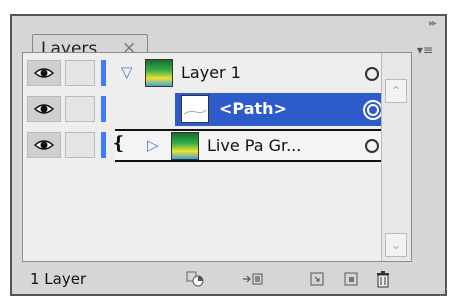 This screenshot has width=459, height=308. I want to click on new-layer-icon, so click(351, 279).